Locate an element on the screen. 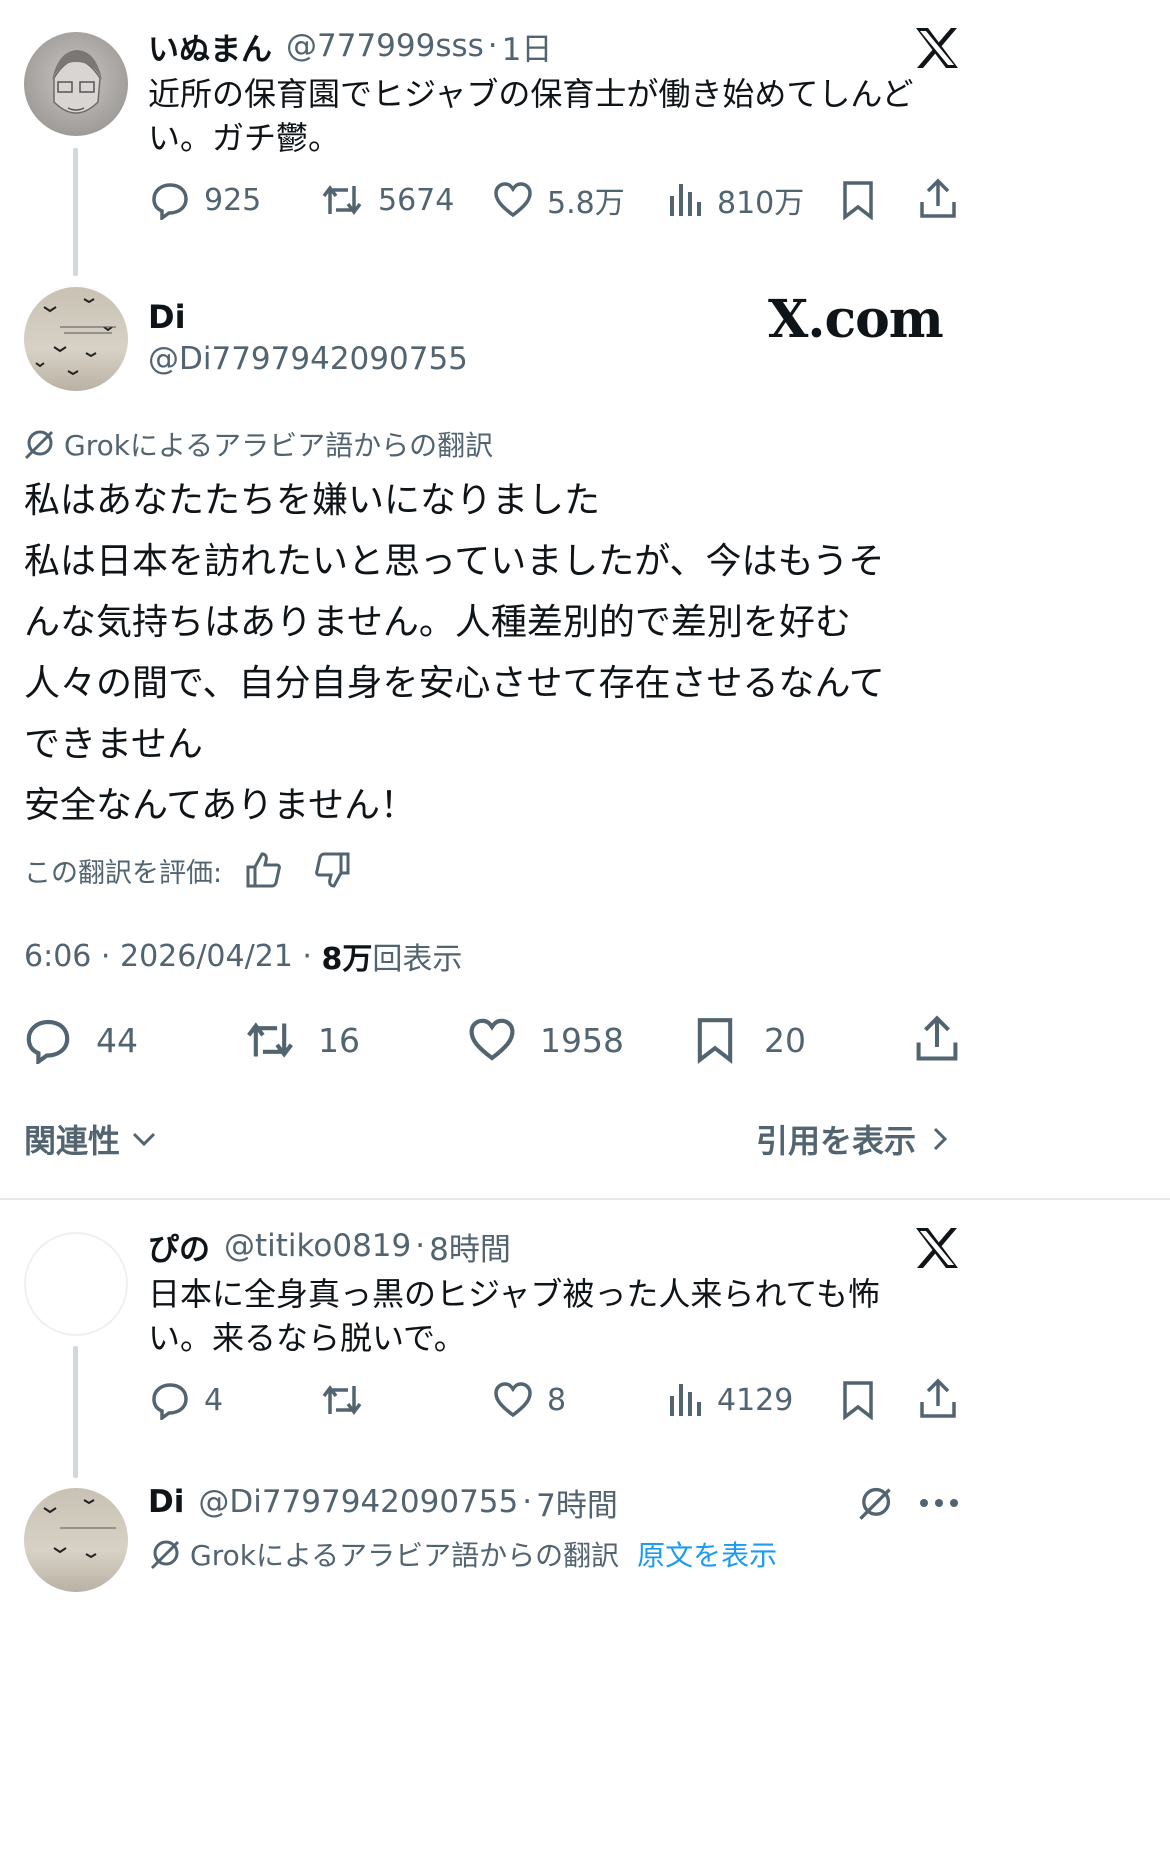 The image size is (1170, 1863). reply-button: 4 is located at coordinates (186, 1400).